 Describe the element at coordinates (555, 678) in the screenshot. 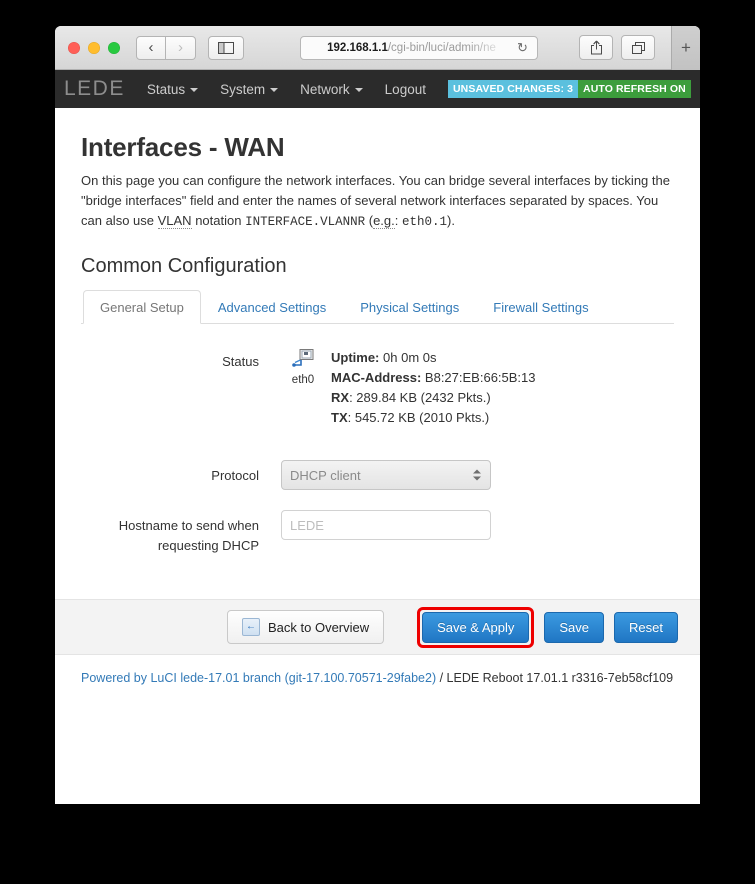

I see `firmware-version-text: / LEDE Reboot 17.01.1 r3316-7eb58cf109` at that location.